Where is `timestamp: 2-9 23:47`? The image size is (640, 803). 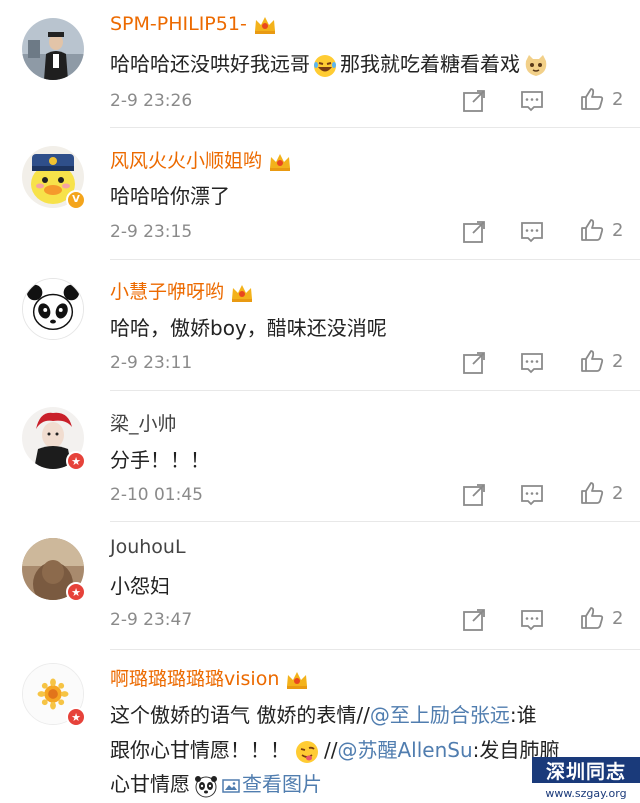 timestamp: 2-9 23:47 is located at coordinates (151, 620).